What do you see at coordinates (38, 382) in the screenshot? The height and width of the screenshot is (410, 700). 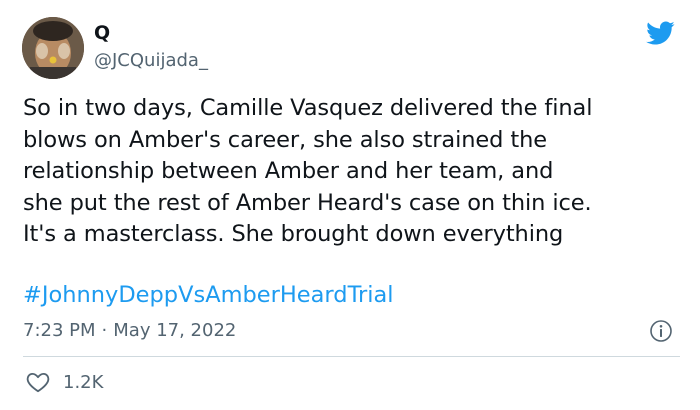 I see `heart-icon` at bounding box center [38, 382].